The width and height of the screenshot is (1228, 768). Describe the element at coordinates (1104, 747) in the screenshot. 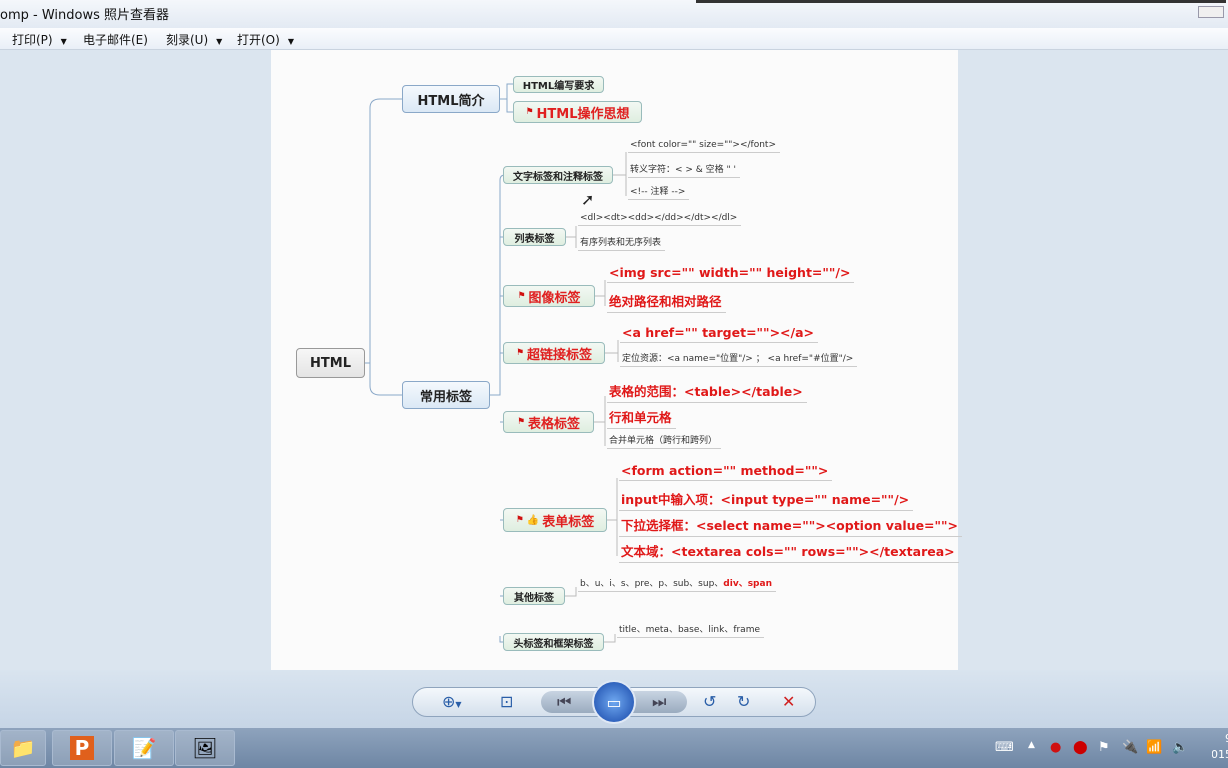

I see `action-center-icon: ⚑` at that location.